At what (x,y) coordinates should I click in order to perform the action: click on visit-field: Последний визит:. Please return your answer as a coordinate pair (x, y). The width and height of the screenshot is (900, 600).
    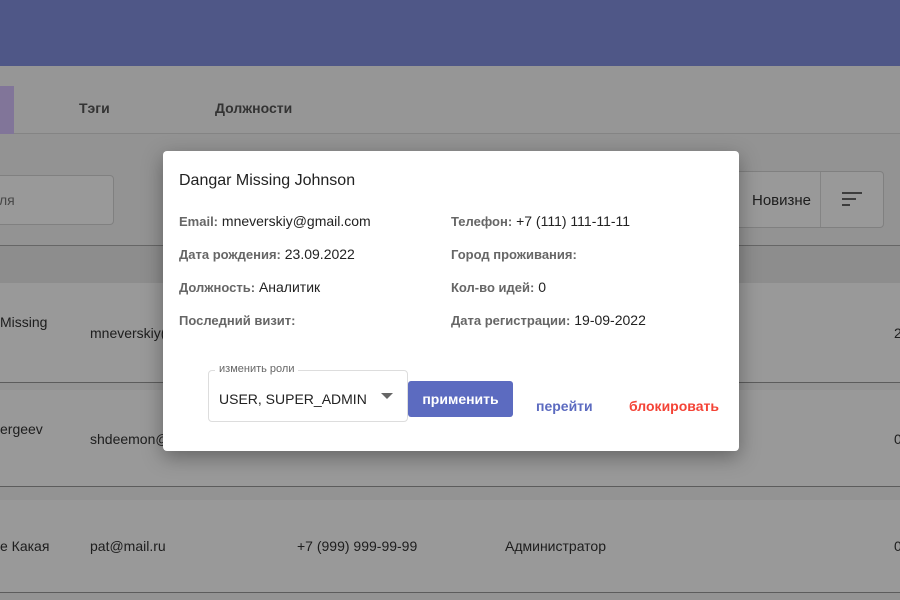
    Looking at the image, I should click on (237, 320).